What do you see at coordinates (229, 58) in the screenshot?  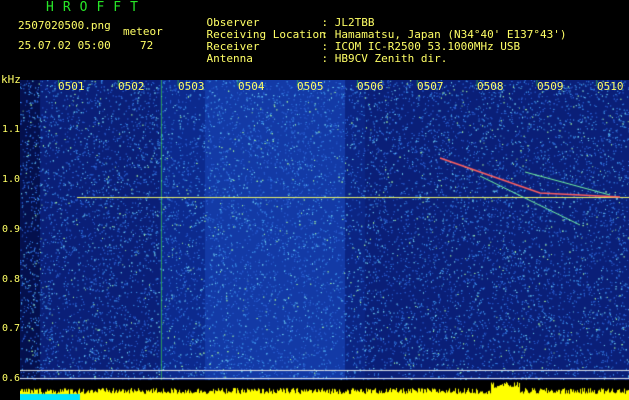 I see `info-key: Antenna` at bounding box center [229, 58].